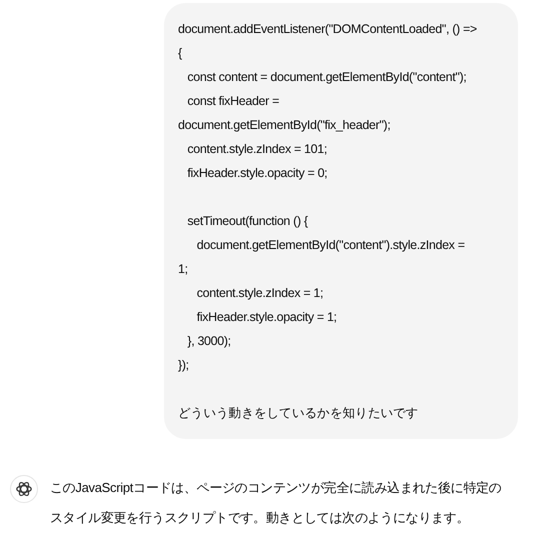 This screenshot has height=536, width=536. I want to click on message-line: document.addEventListener("DOMContentLoaded", () =>, so click(328, 29).